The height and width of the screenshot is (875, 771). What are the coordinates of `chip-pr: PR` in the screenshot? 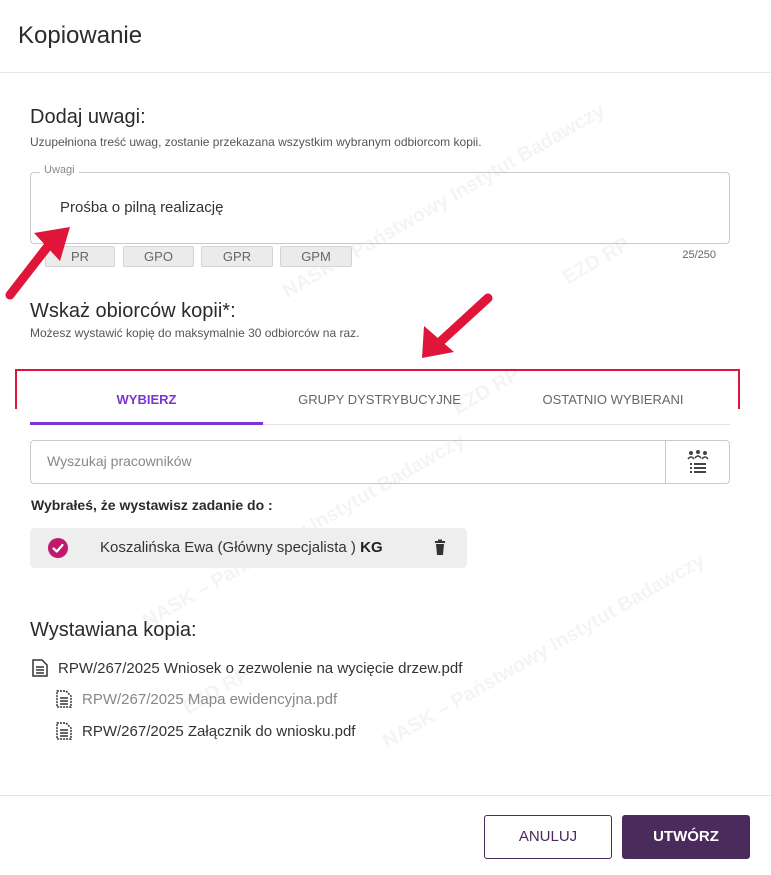 It's located at (80, 256).